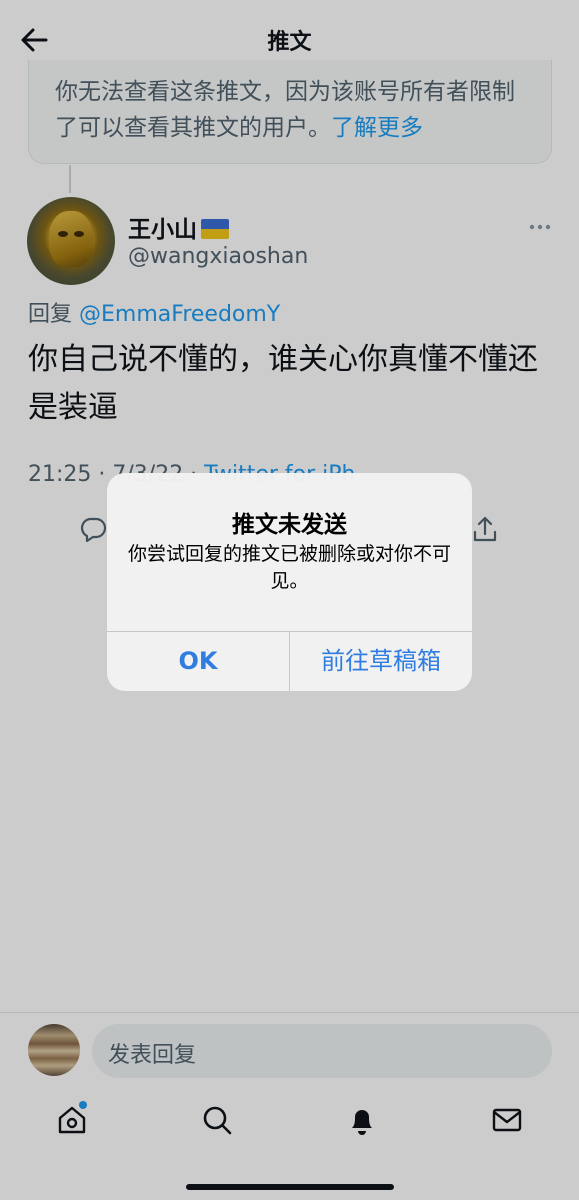 This screenshot has width=579, height=1200. What do you see at coordinates (289, 525) in the screenshot?
I see `alert-title: 推文未发送` at bounding box center [289, 525].